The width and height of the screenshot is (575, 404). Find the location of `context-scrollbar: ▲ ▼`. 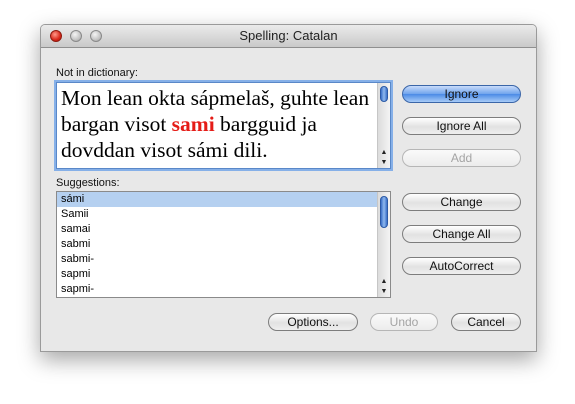

context-scrollbar: ▲ ▼ is located at coordinates (383, 125).